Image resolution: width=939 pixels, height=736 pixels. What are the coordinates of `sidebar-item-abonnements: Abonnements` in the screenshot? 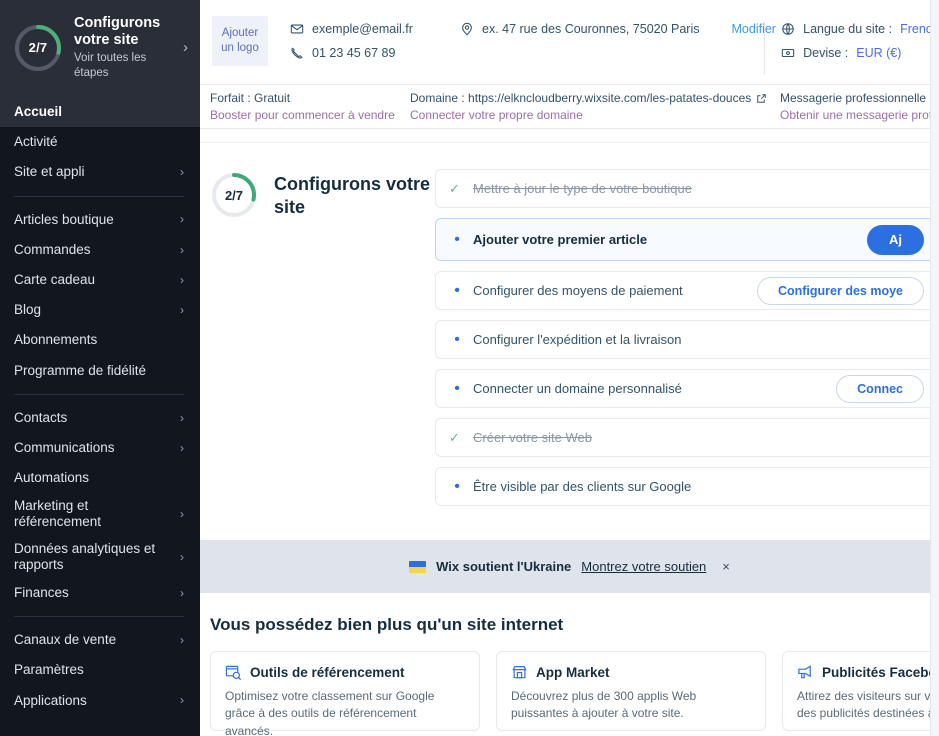 It's located at (100, 340).